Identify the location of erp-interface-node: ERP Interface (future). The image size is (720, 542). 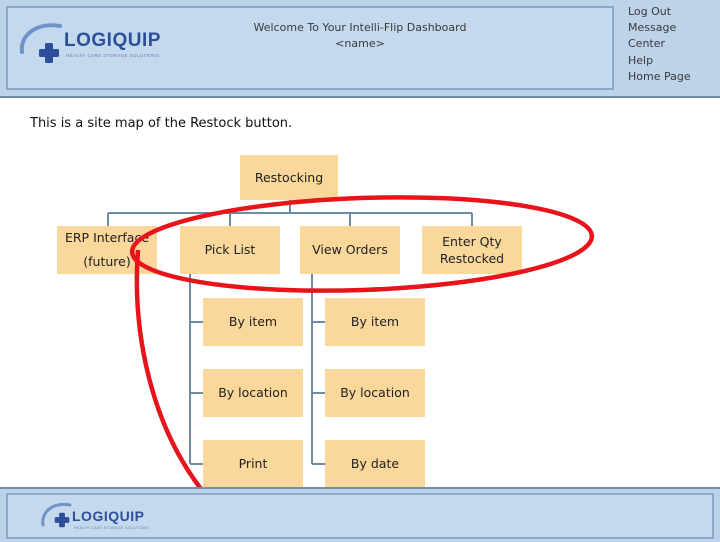
(107, 250).